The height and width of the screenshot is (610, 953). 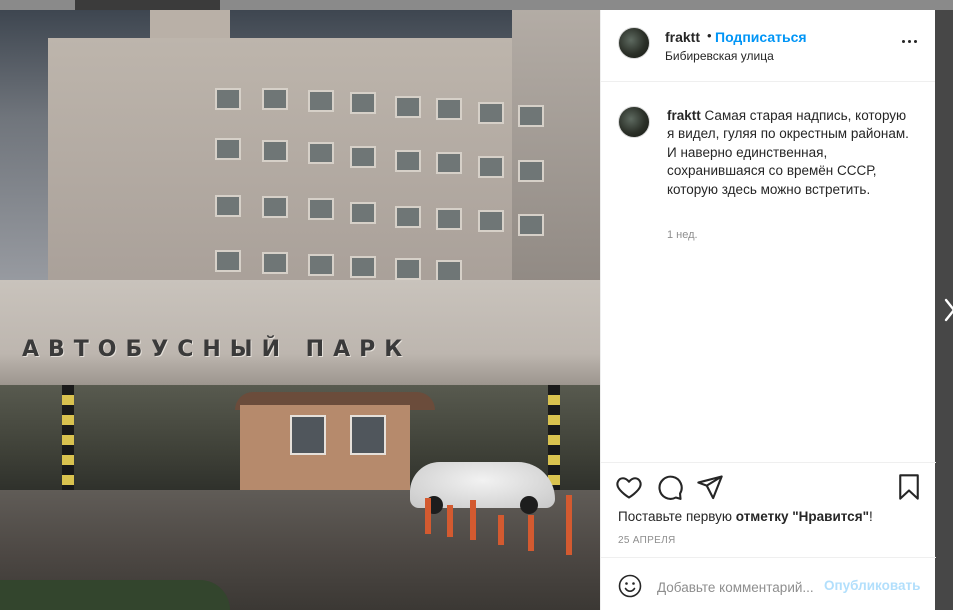 I want to click on photo-building-right, so click(x=556, y=155).